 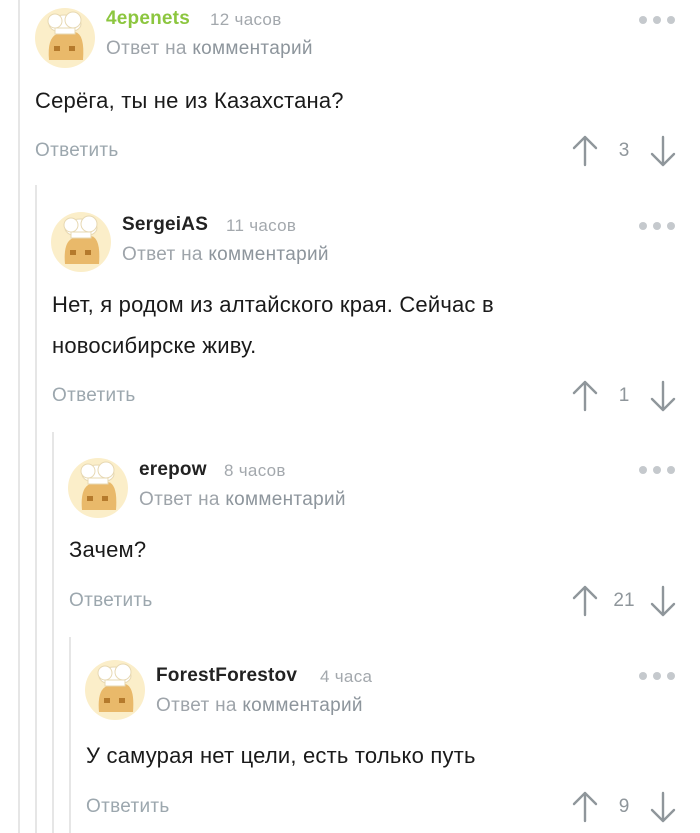 What do you see at coordinates (255, 470) in the screenshot?
I see `comment-time: 8 часов` at bounding box center [255, 470].